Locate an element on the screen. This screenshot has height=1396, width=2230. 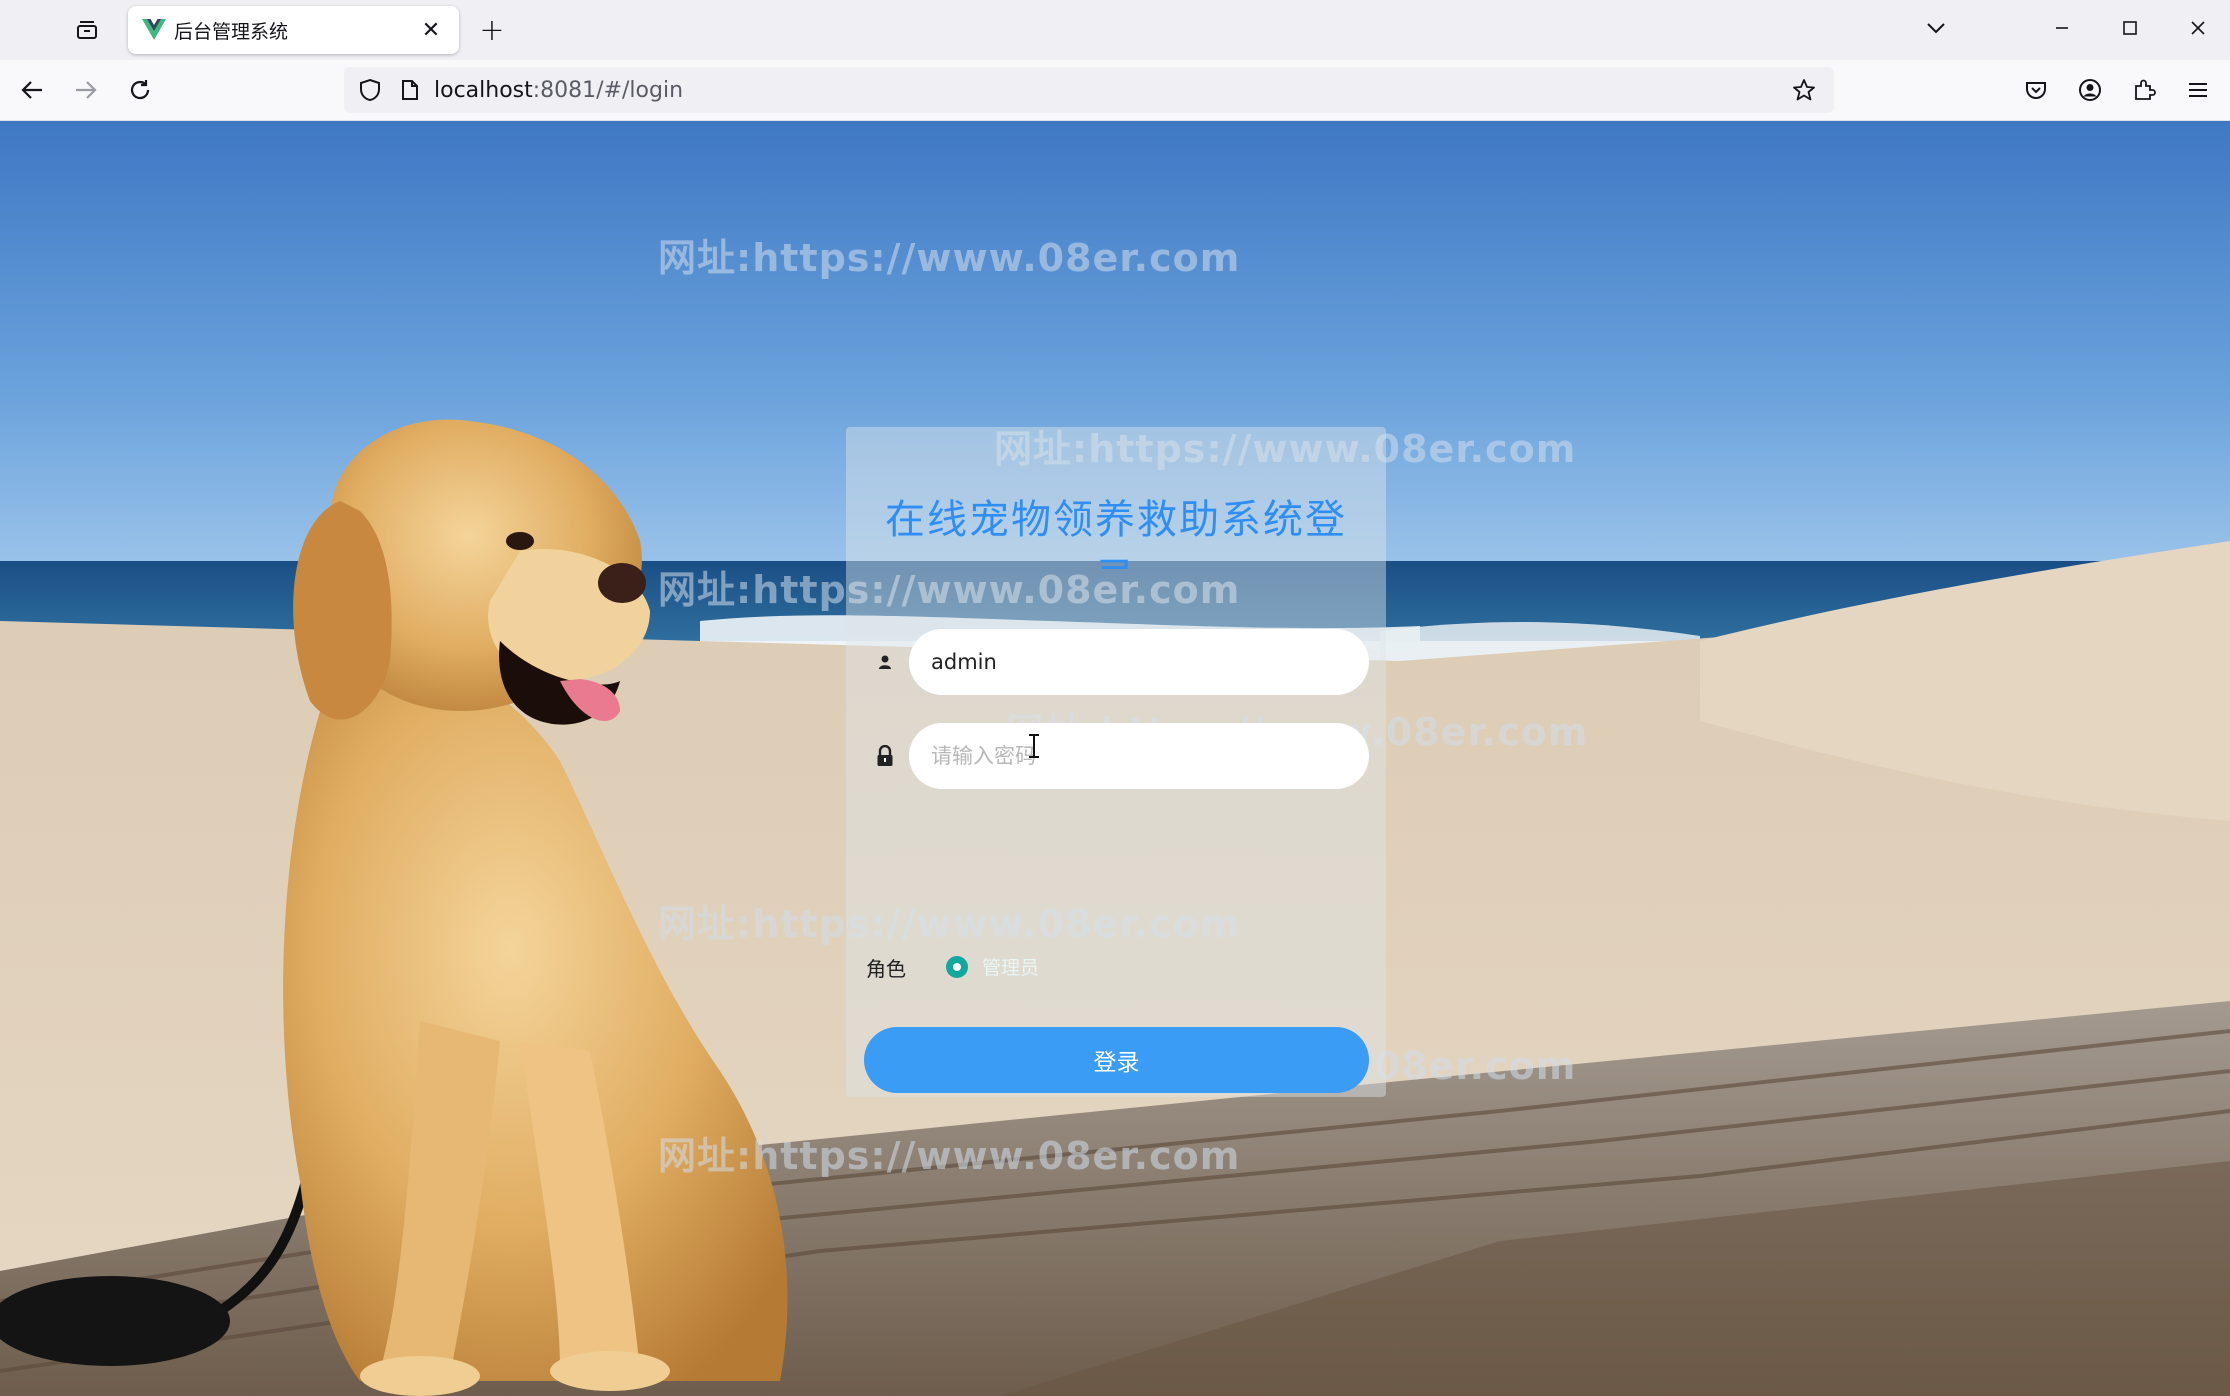
username-input is located at coordinates (1139, 662).